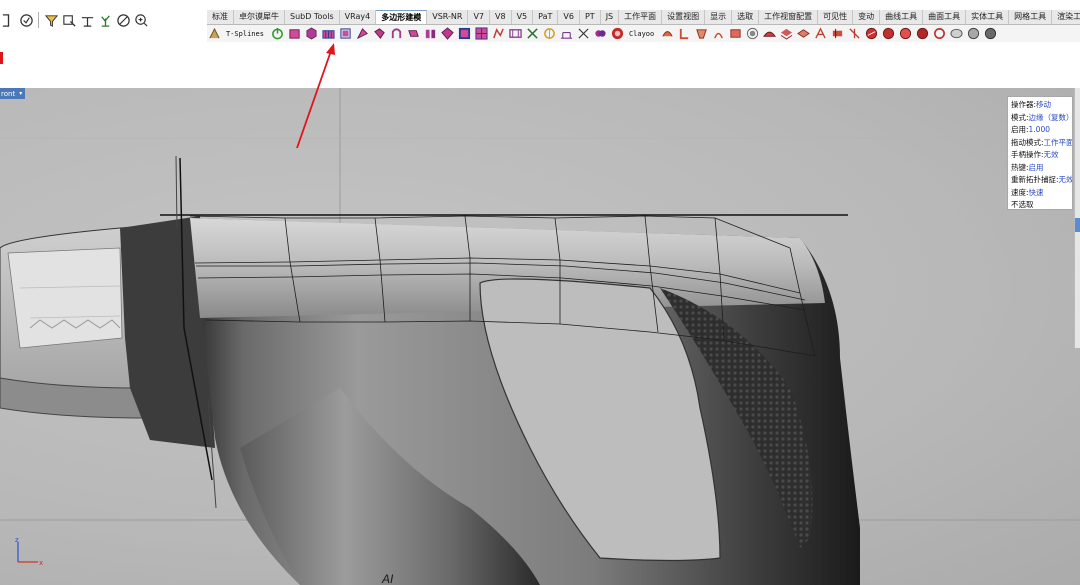  I want to click on tsplines-icon, so click(214, 33).